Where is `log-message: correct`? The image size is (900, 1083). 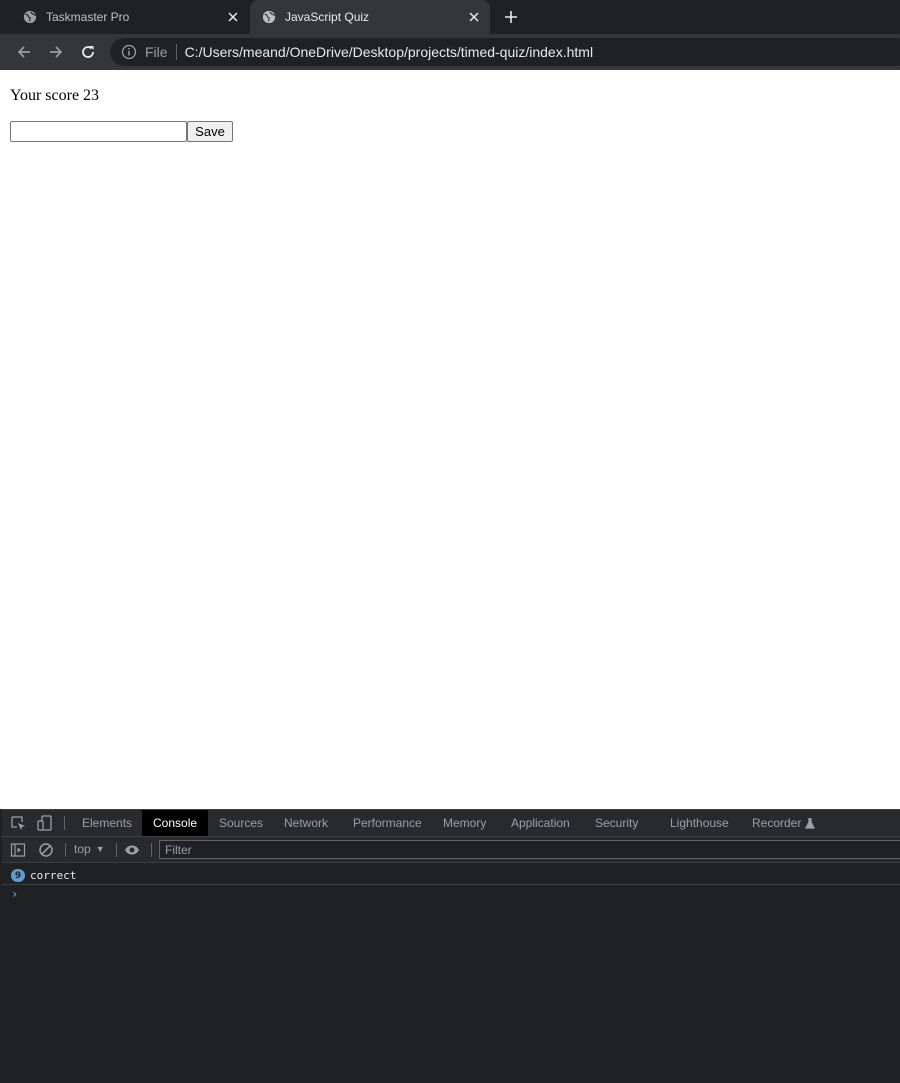 log-message: correct is located at coordinates (53, 875).